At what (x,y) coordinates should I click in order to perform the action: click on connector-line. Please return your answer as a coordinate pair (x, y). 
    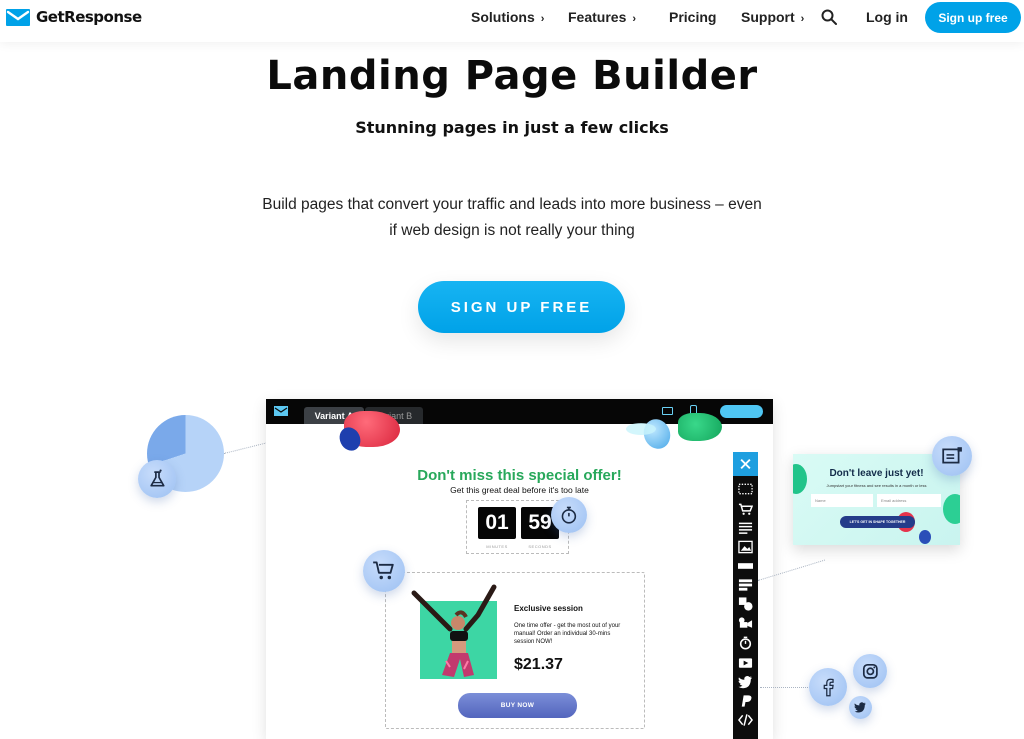
    Looking at the image, I should click on (786, 687).